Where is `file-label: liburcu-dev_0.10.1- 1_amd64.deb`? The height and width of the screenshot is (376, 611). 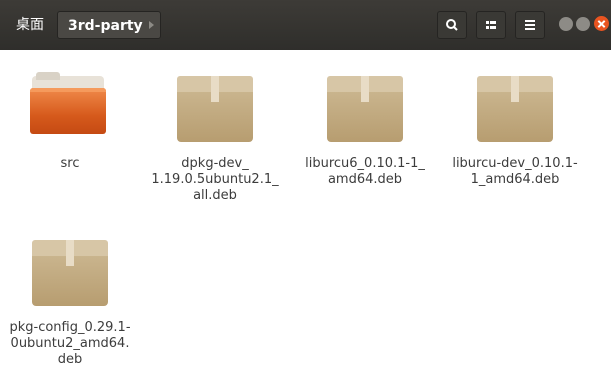
file-label: liburcu-dev_0.10.1- 1_amd64.deb is located at coordinates (515, 172).